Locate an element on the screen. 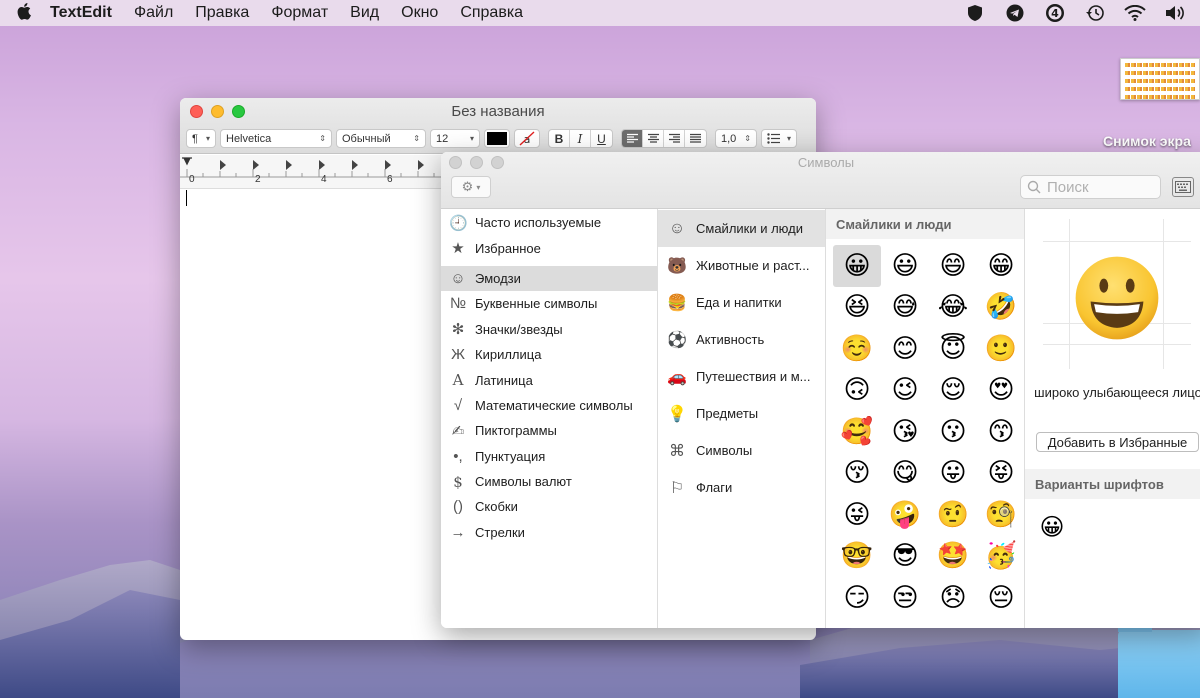 This screenshot has width=1200, height=698. emoji-cell: 😗 is located at coordinates (953, 432).